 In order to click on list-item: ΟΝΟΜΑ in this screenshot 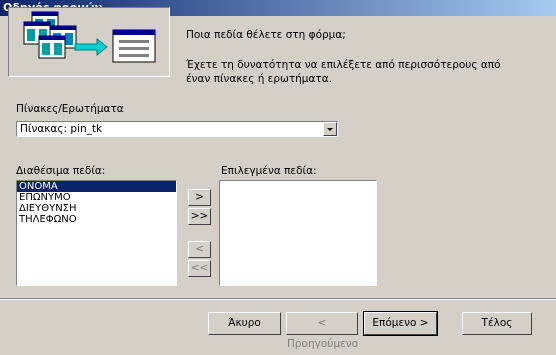, I will do `click(96, 186)`.